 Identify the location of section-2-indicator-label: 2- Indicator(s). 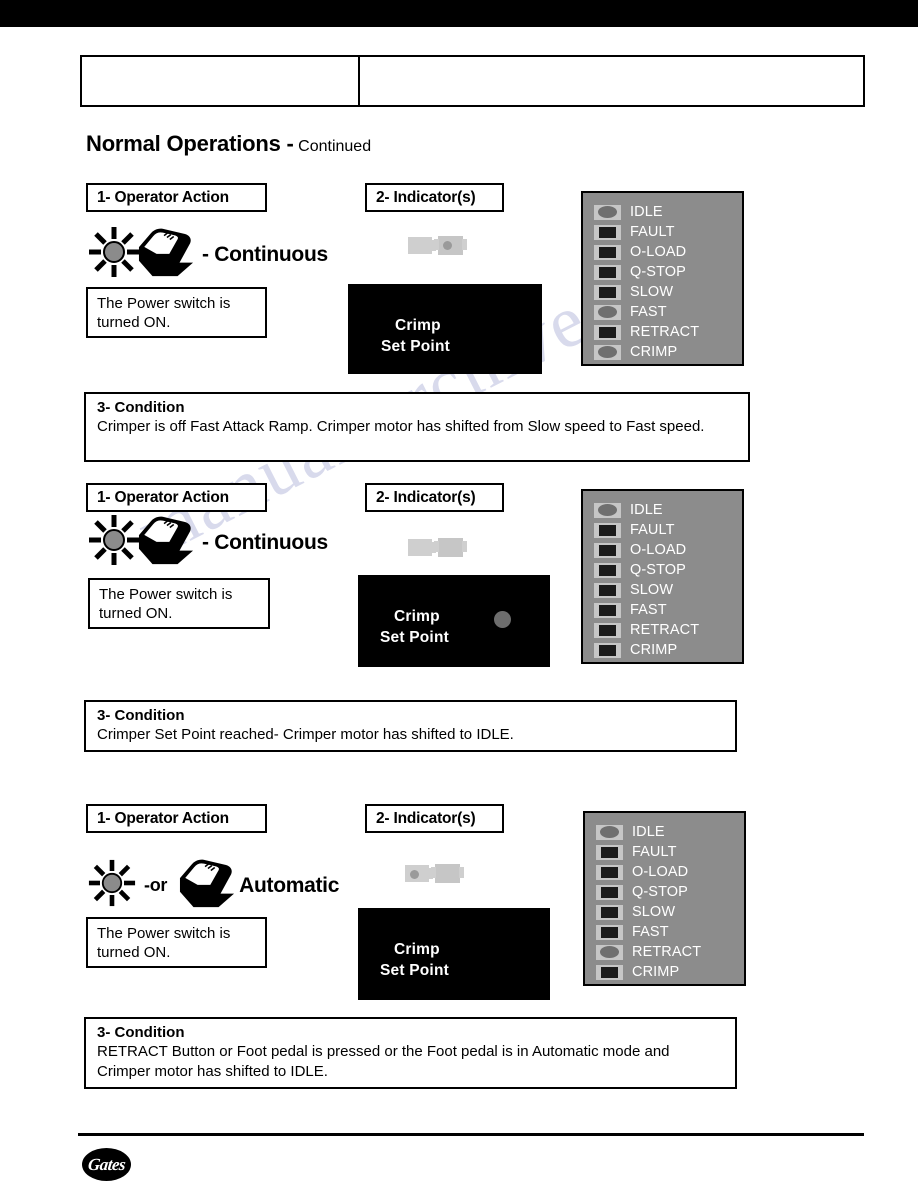
(434, 497).